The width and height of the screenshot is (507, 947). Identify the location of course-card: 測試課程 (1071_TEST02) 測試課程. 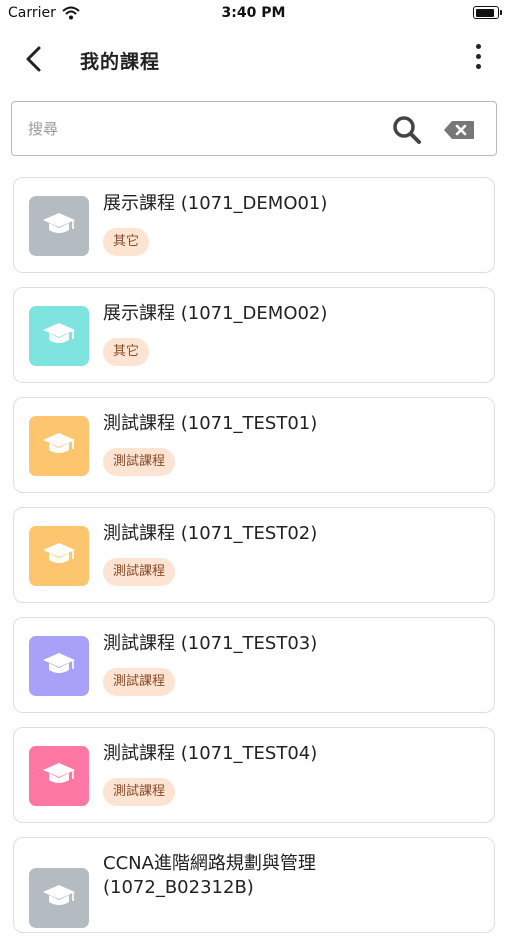
(254, 555).